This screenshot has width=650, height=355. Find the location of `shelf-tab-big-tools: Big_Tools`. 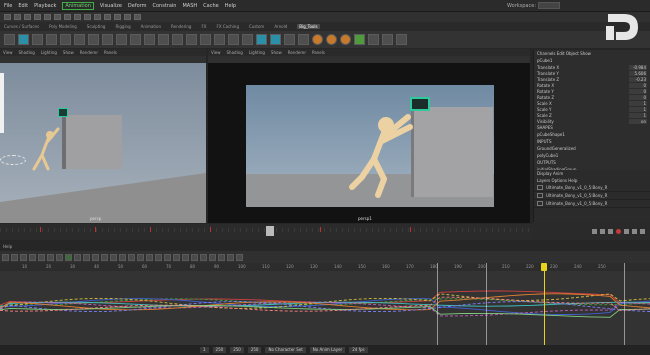

shelf-tab-big-tools: Big_Tools is located at coordinates (308, 26).